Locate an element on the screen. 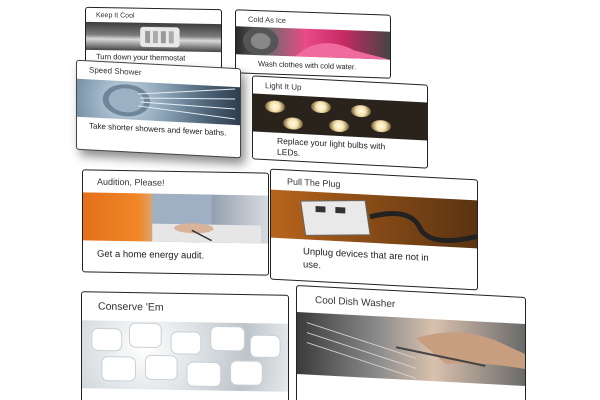 The image size is (600, 400). energy-audit-image is located at coordinates (175, 218).